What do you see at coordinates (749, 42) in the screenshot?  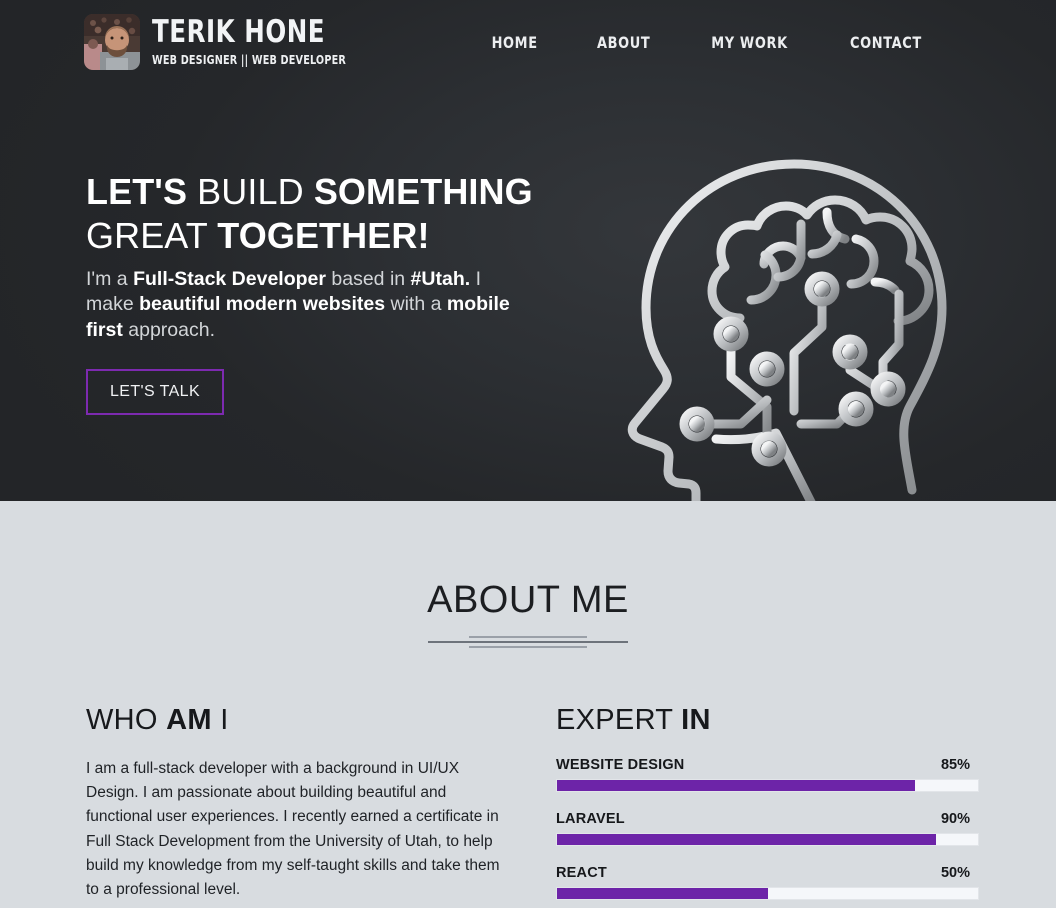 I see `nav-item-my-work: MY WORK` at bounding box center [749, 42].